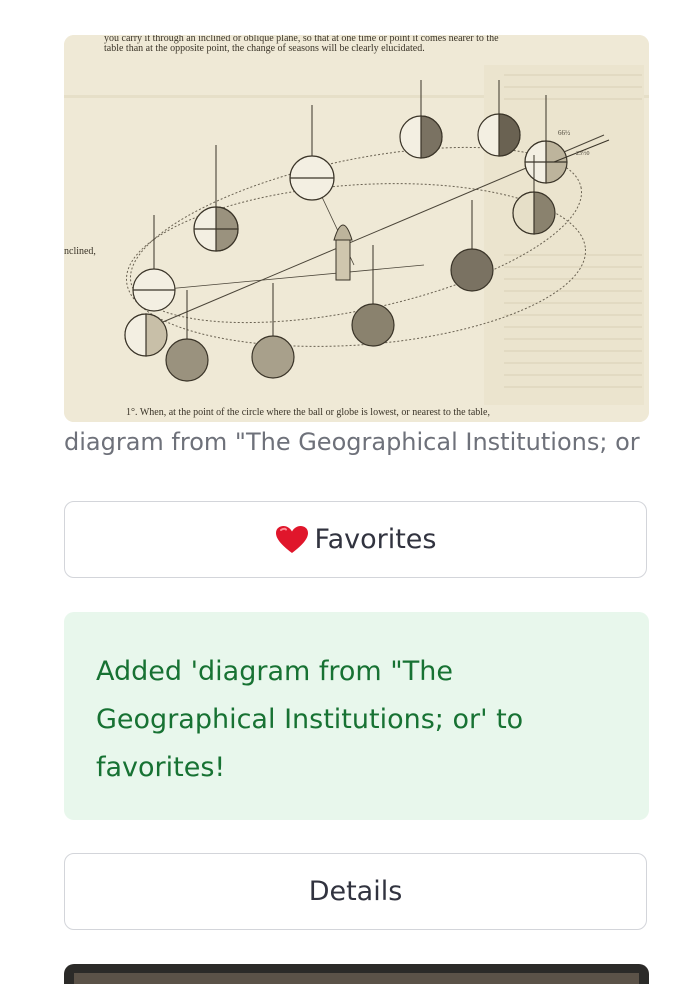  I want to click on favorites-button: Favorites, so click(355, 539).